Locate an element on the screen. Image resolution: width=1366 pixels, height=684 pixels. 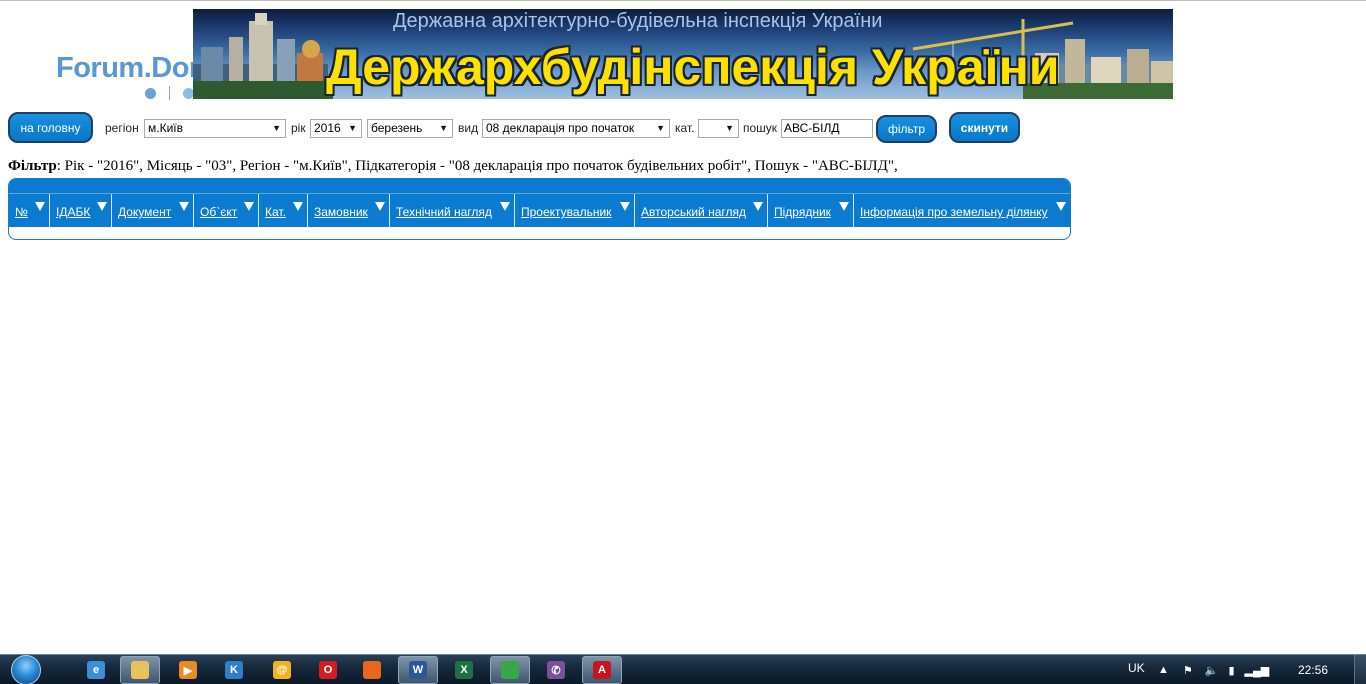
column-header-designer: Проектувальник is located at coordinates (575, 211).